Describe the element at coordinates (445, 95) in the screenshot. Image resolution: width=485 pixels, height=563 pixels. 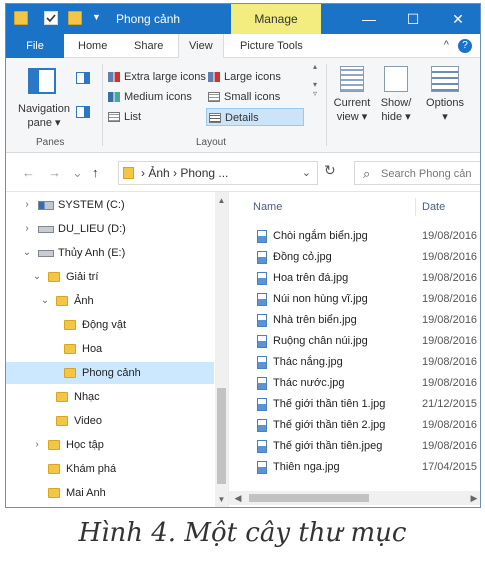
I see `options-button: Options ▾` at that location.